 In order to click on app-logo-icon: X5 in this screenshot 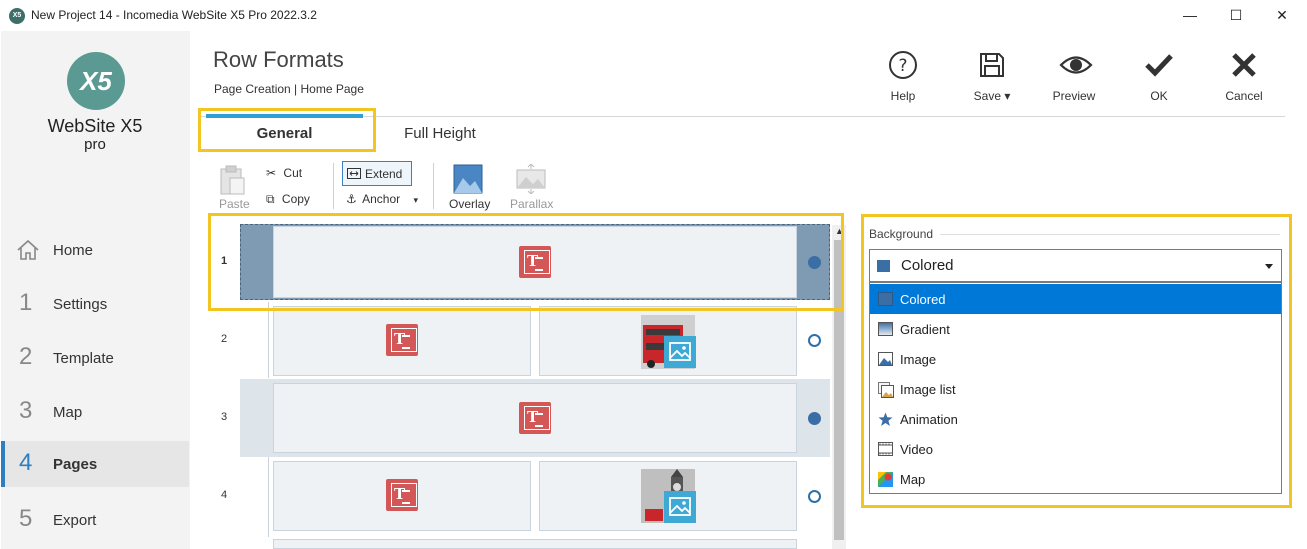, I will do `click(17, 16)`.